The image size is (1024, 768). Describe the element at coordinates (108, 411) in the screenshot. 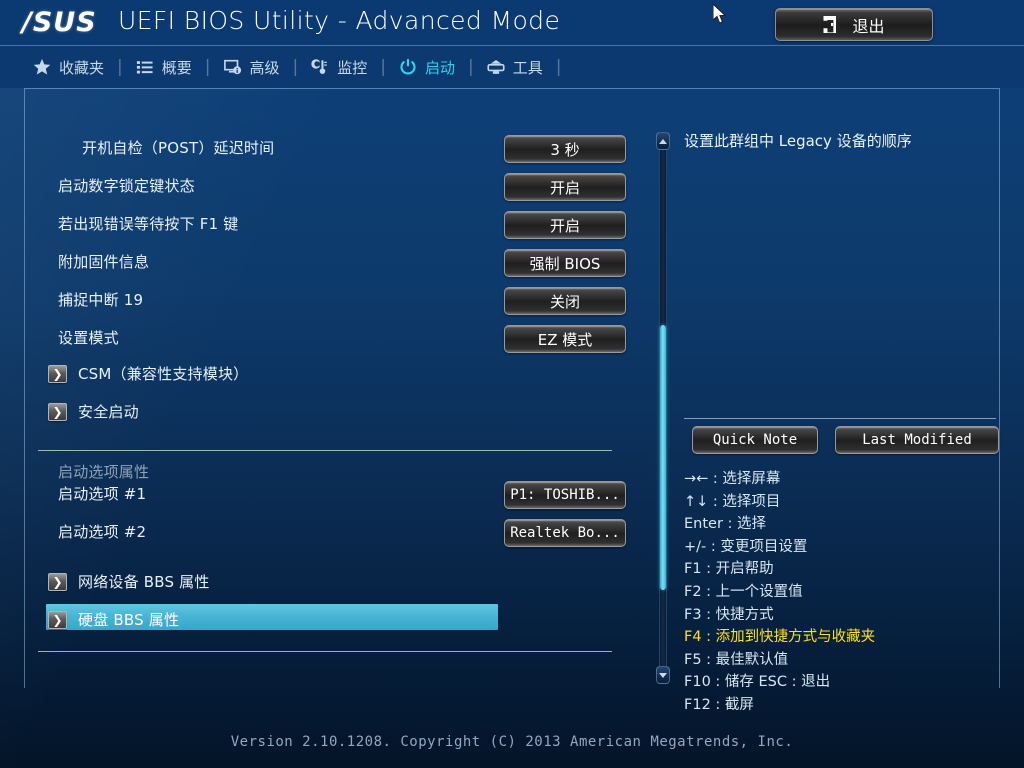

I see `submenu-label: 安全启动` at that location.